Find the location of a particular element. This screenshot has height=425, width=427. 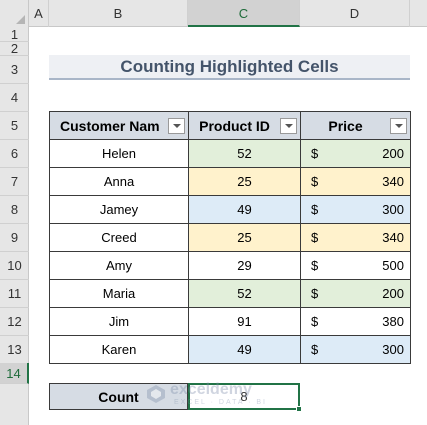

row-header-11: 11 is located at coordinates (14, 293).